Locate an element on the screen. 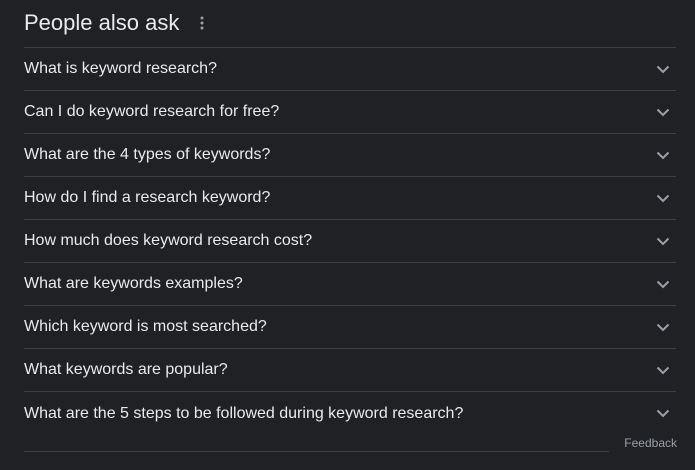 The image size is (695, 470). question-item: What are the 4 types of keywords? is located at coordinates (350, 155).